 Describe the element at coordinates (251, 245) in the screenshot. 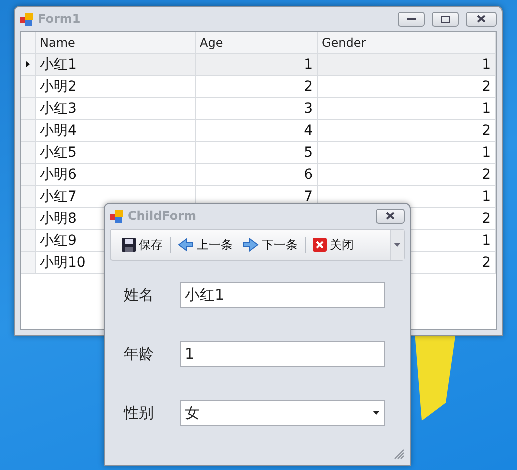

I see `right-arrow-icon` at that location.